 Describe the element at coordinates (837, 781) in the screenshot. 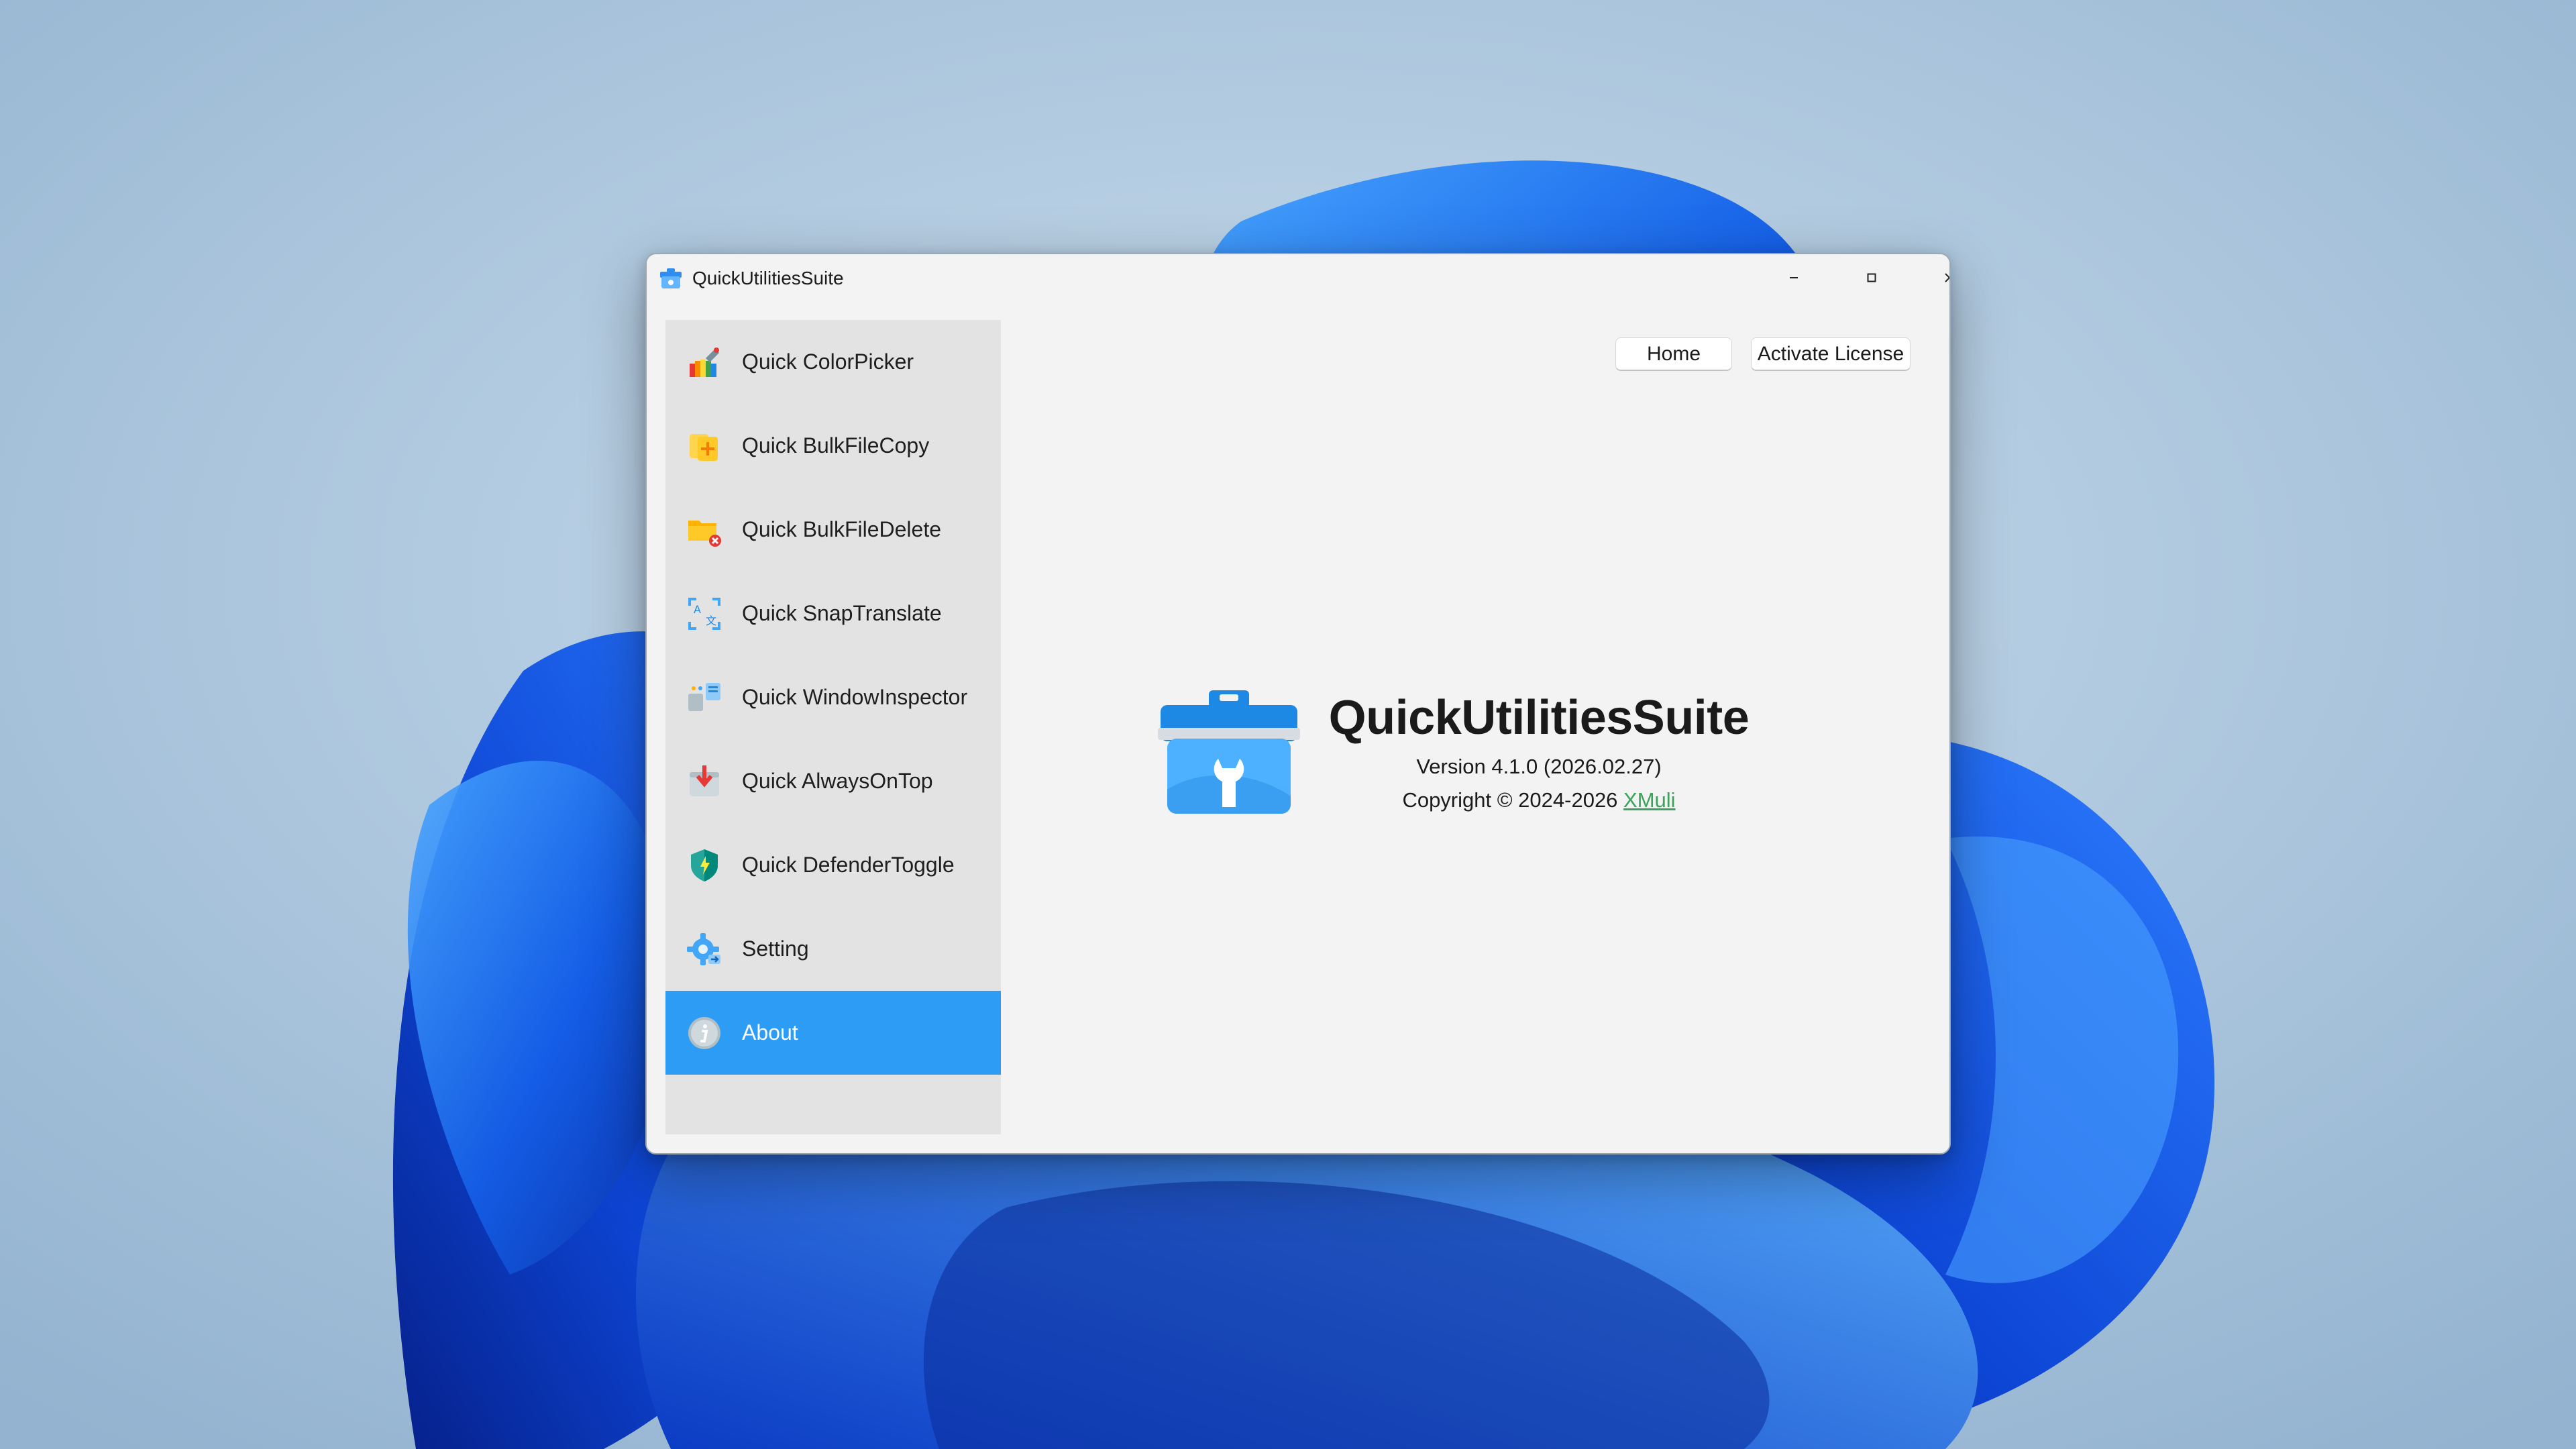

I see `sidebar-item-label: Quick AlwaysOnTop` at that location.